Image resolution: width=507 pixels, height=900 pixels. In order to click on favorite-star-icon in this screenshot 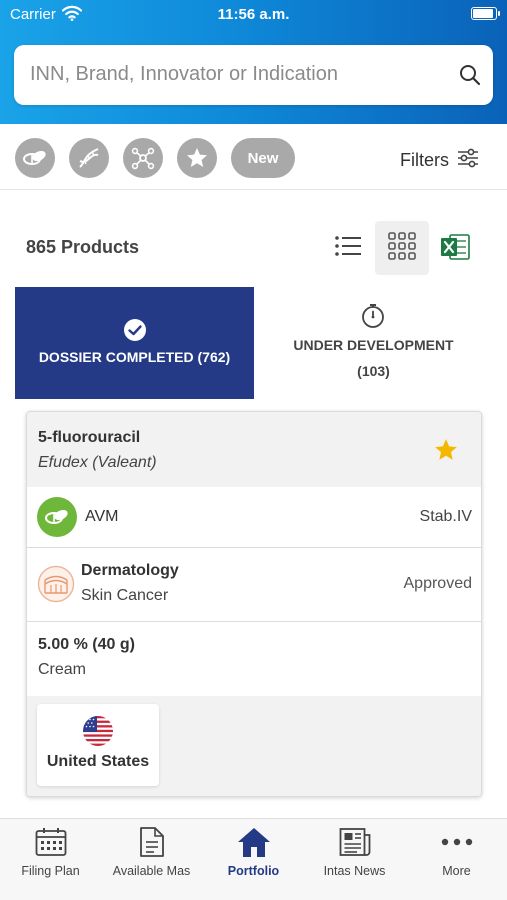, I will do `click(446, 452)`.